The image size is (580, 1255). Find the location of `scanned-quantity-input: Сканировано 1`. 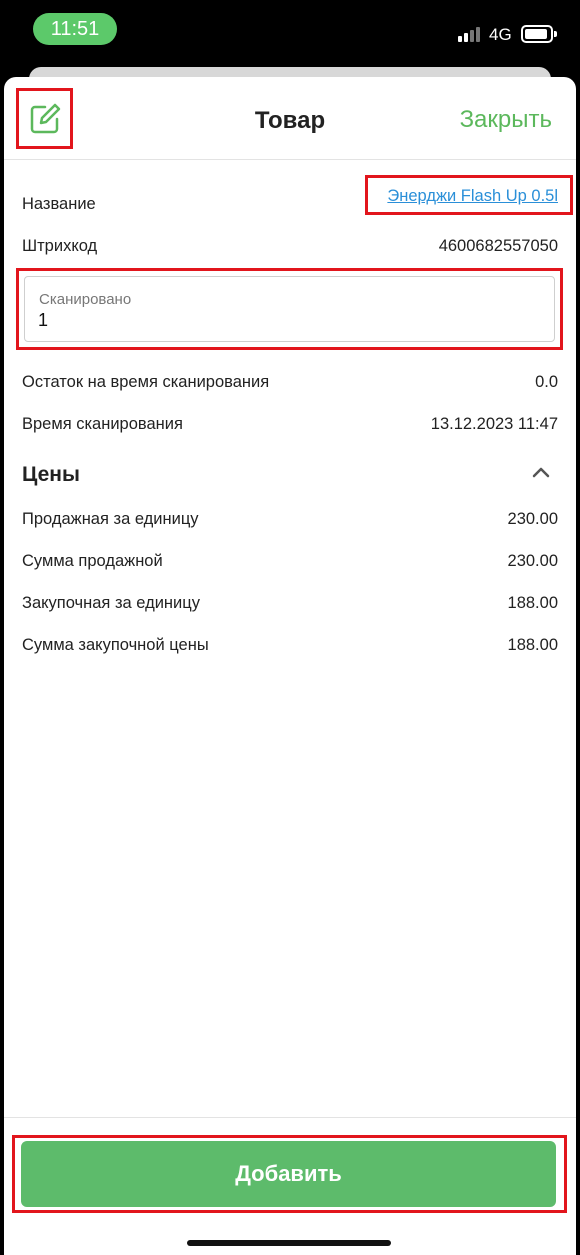

scanned-quantity-input: Сканировано 1 is located at coordinates (289, 309).